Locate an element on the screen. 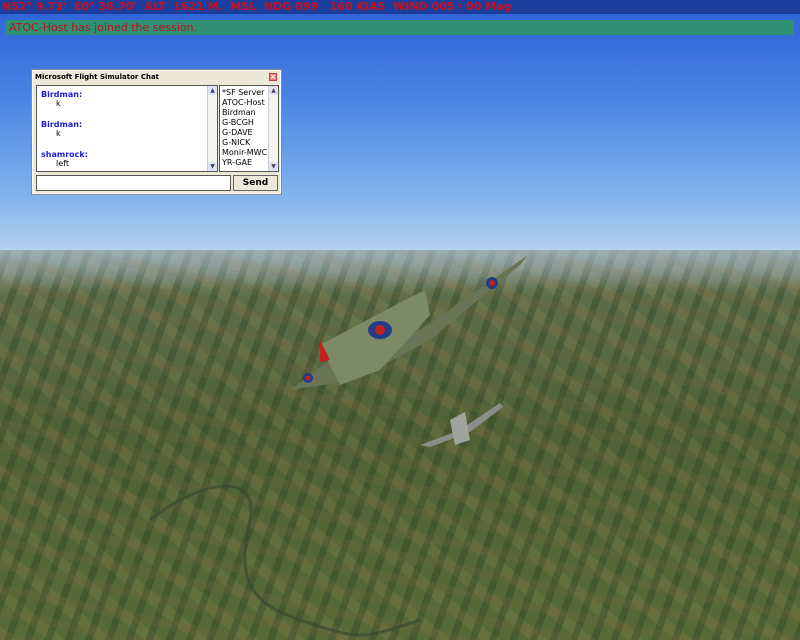 The width and height of the screenshot is (800, 640). chat-messages: Birdman: k Birdman: k shamrock: left ▲ ▼ is located at coordinates (127, 128).